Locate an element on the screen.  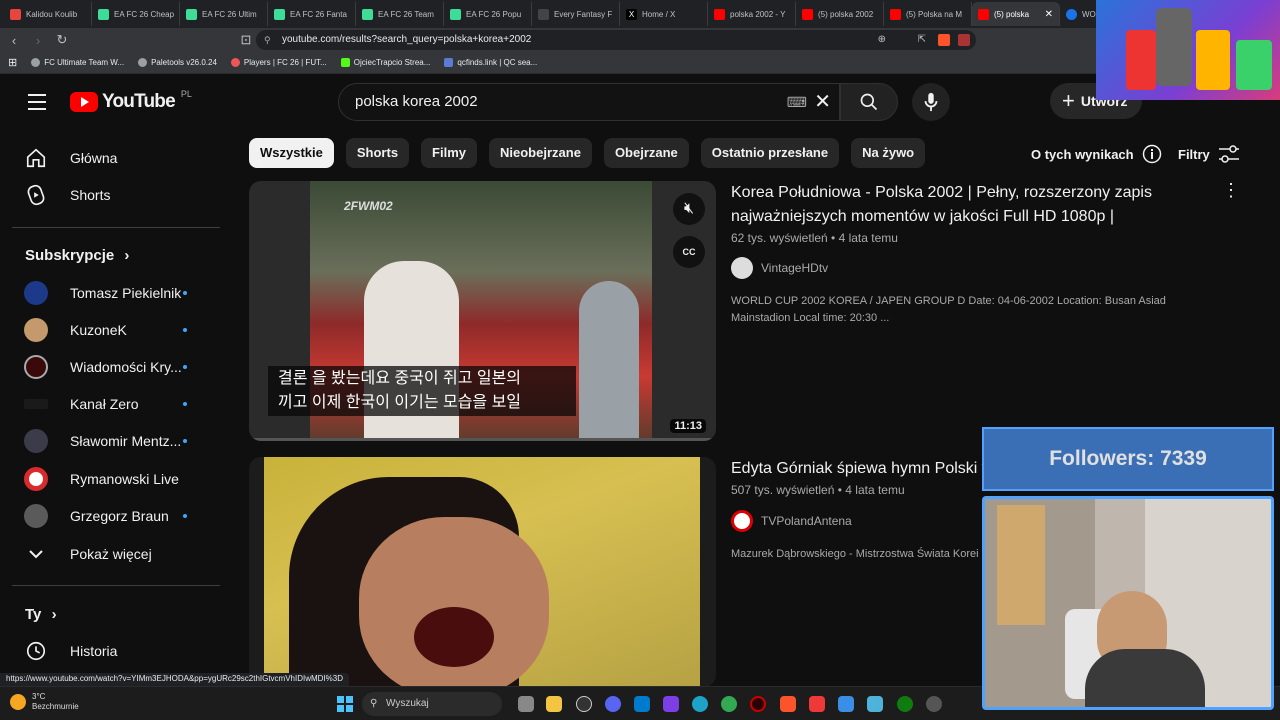
brave-rewards-icon is located at coordinates (964, 40).